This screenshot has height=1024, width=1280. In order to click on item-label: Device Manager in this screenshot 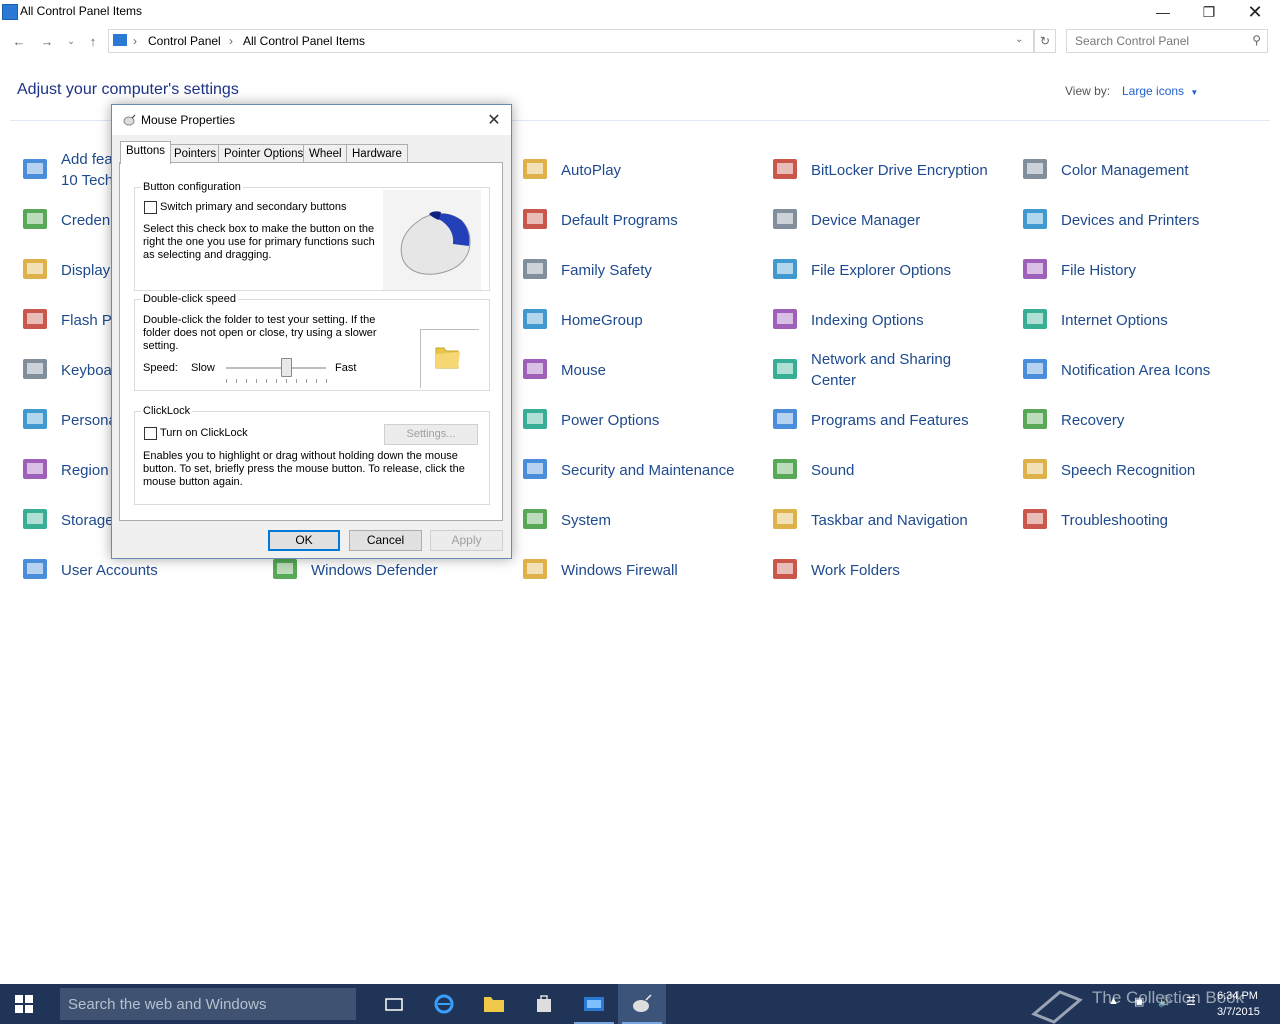, I will do `click(865, 220)`.